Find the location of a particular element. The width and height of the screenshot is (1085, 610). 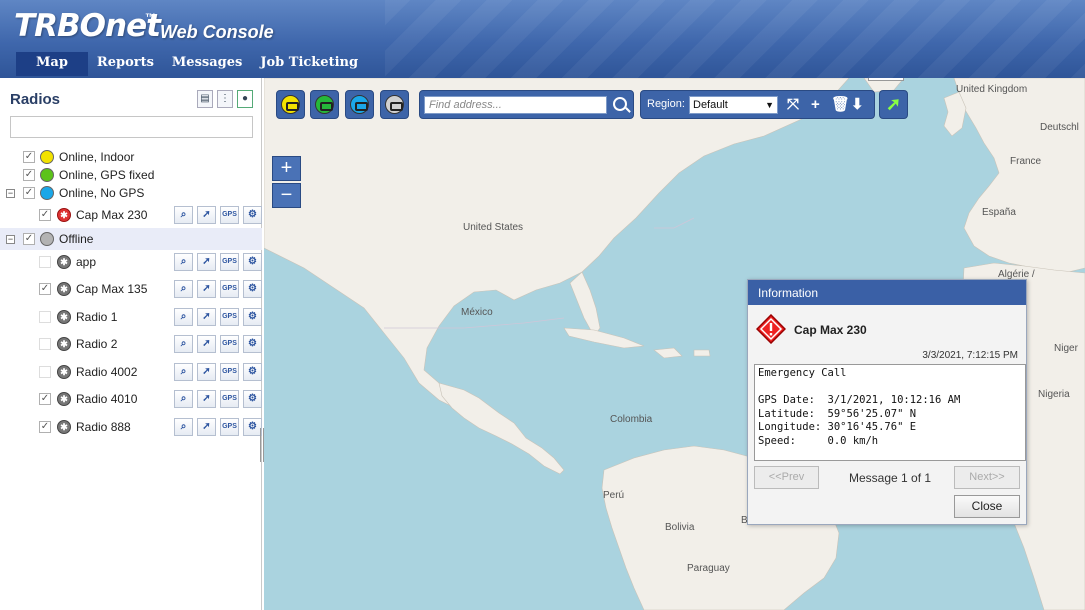

group-online-no-gps: − ✓ Online, No GPS is located at coordinates (131, 193).